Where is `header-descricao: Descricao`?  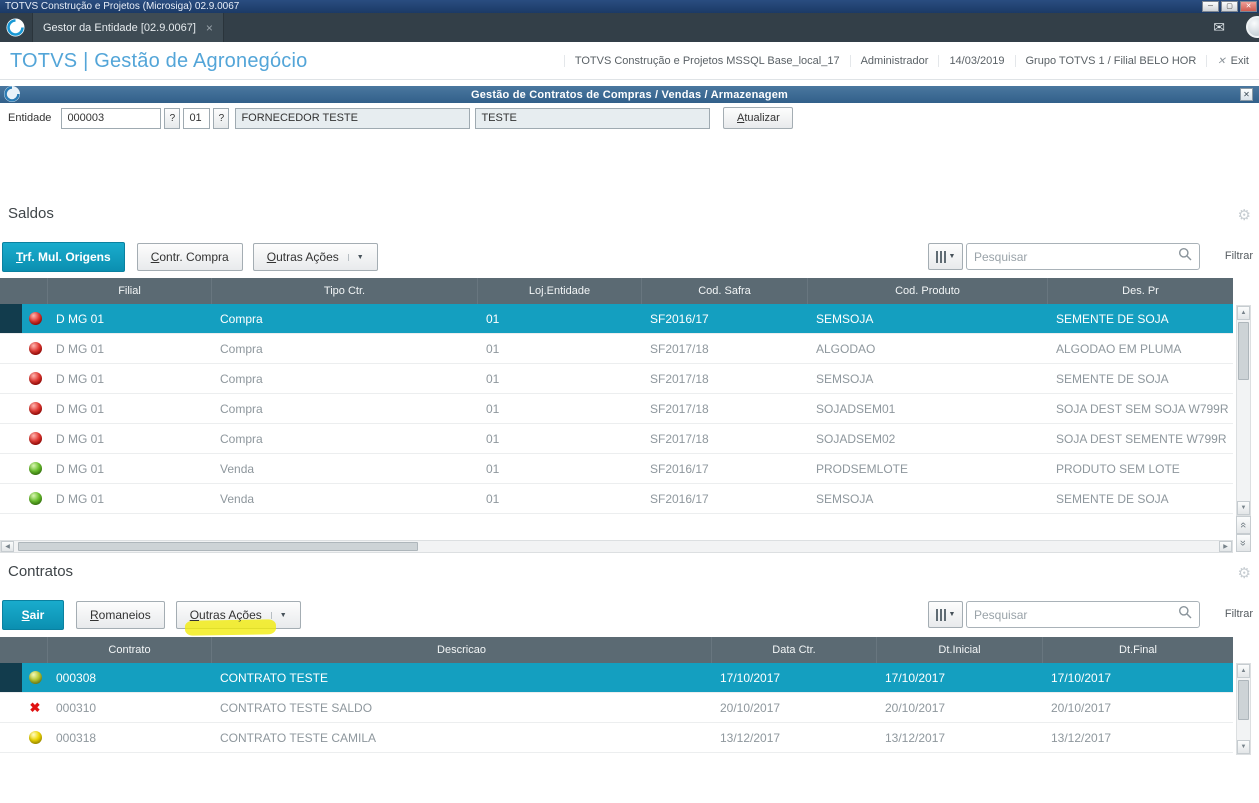
header-descricao: Descricao is located at coordinates (462, 650).